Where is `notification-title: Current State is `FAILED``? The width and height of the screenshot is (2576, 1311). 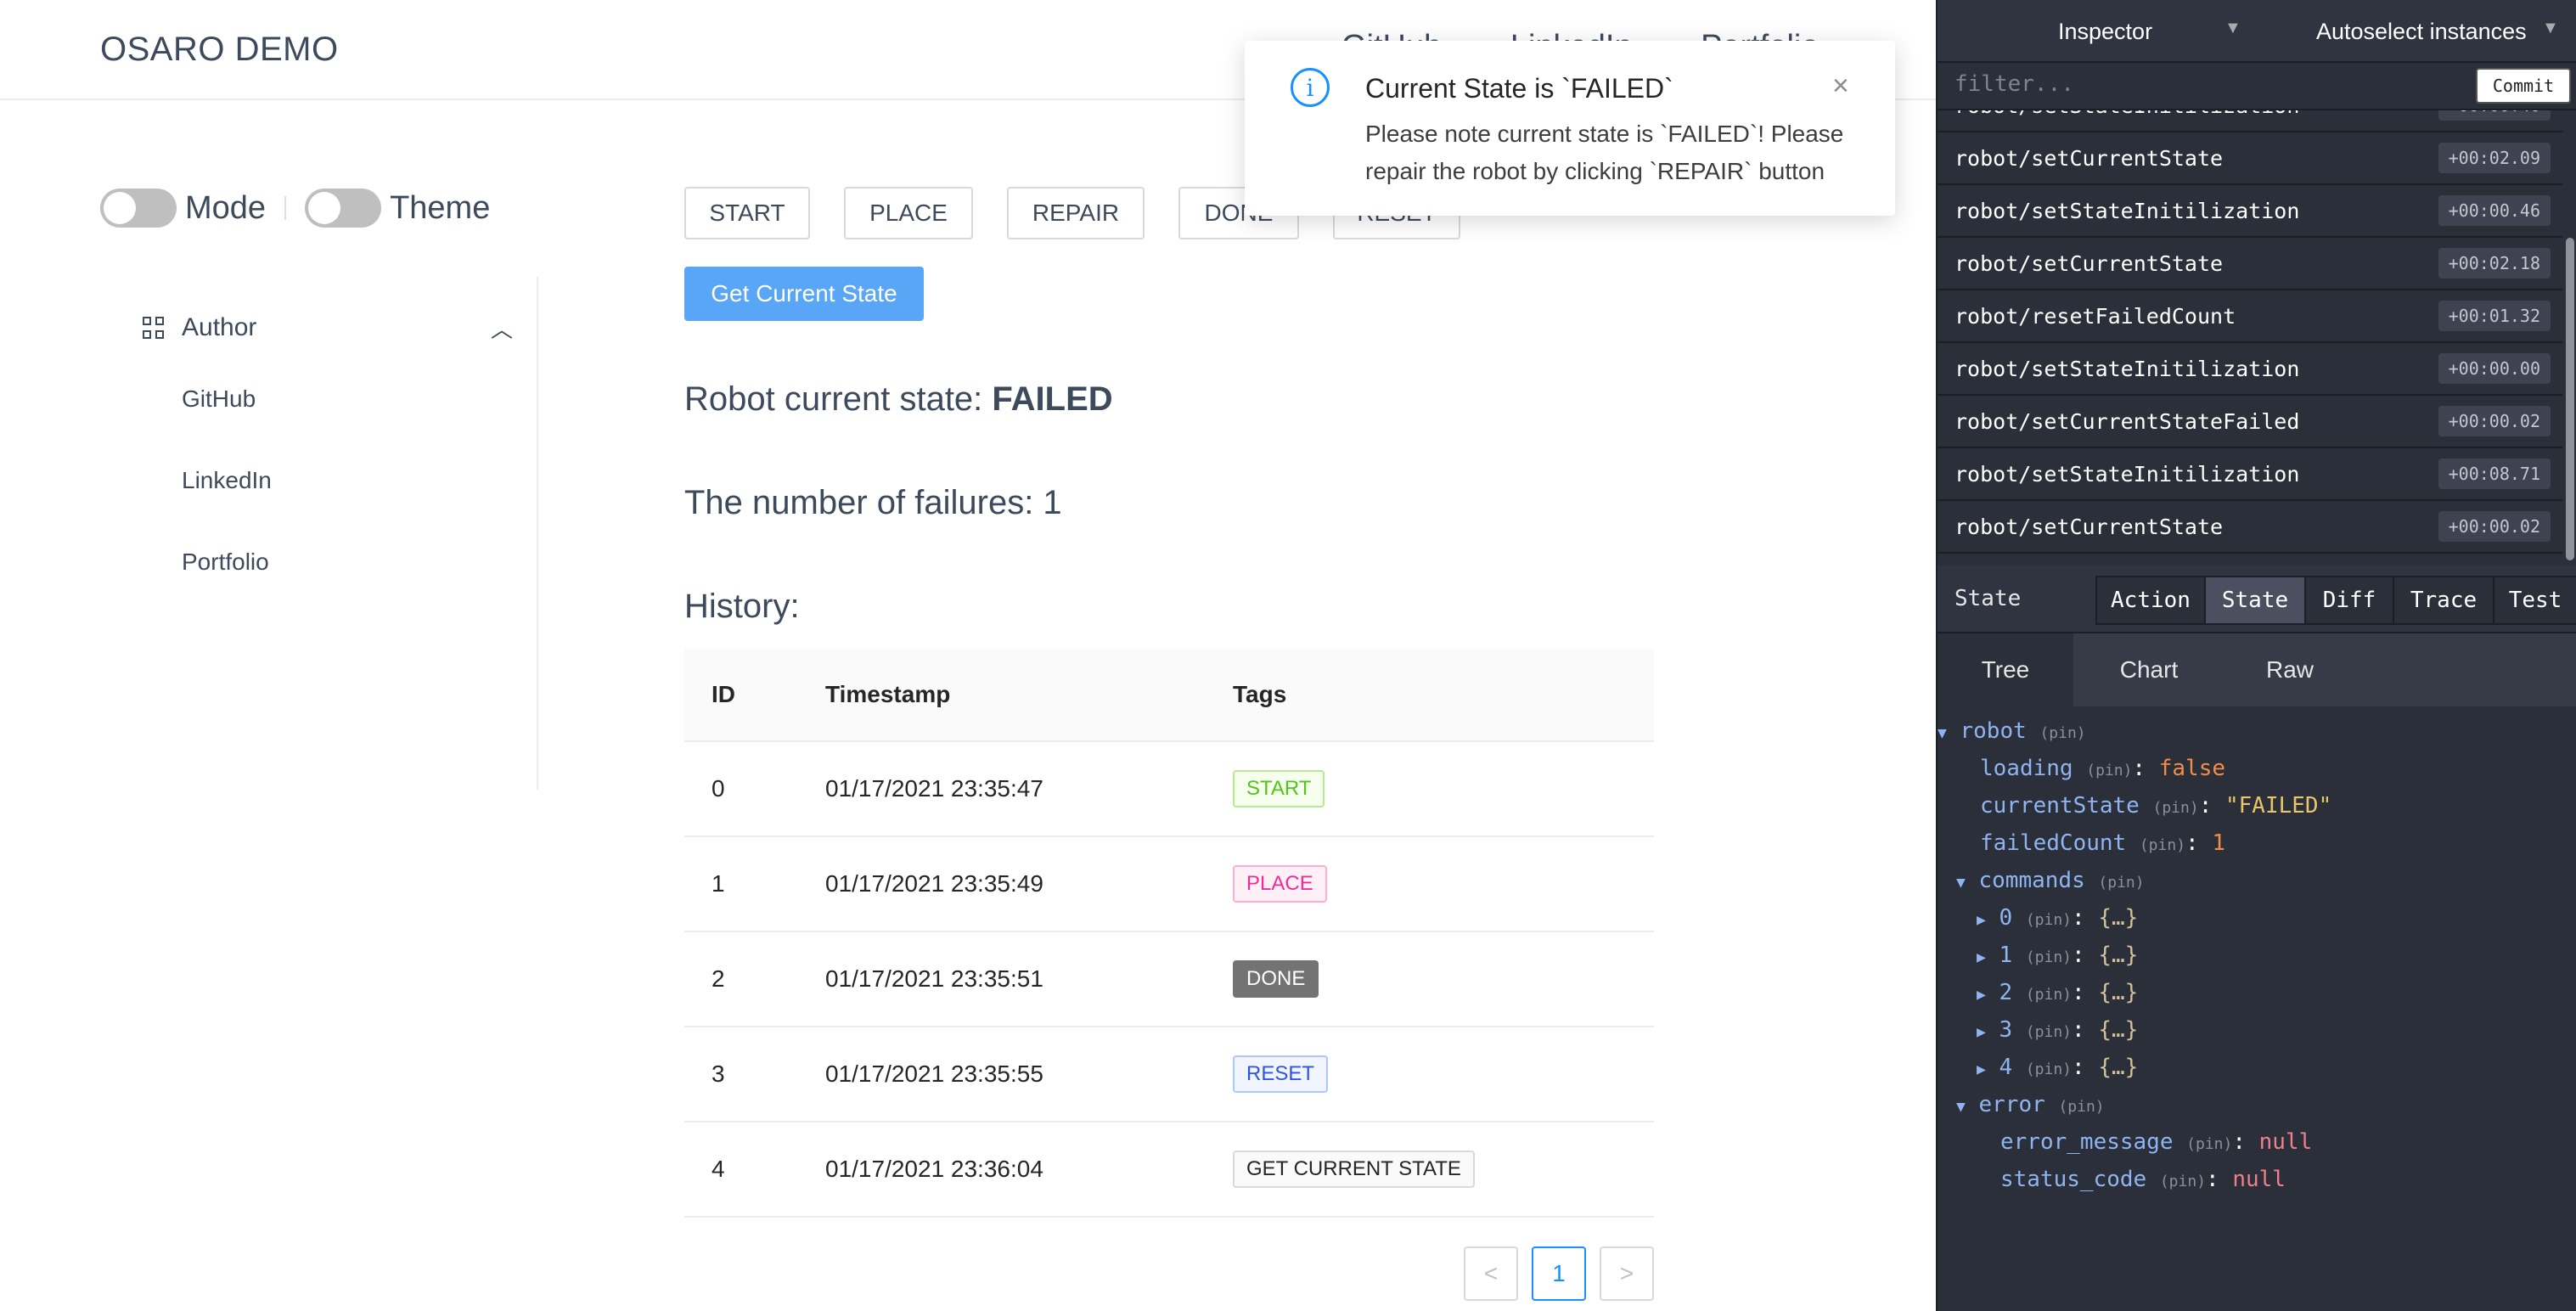
notification-title: Current State is `FAILED` is located at coordinates (1519, 88).